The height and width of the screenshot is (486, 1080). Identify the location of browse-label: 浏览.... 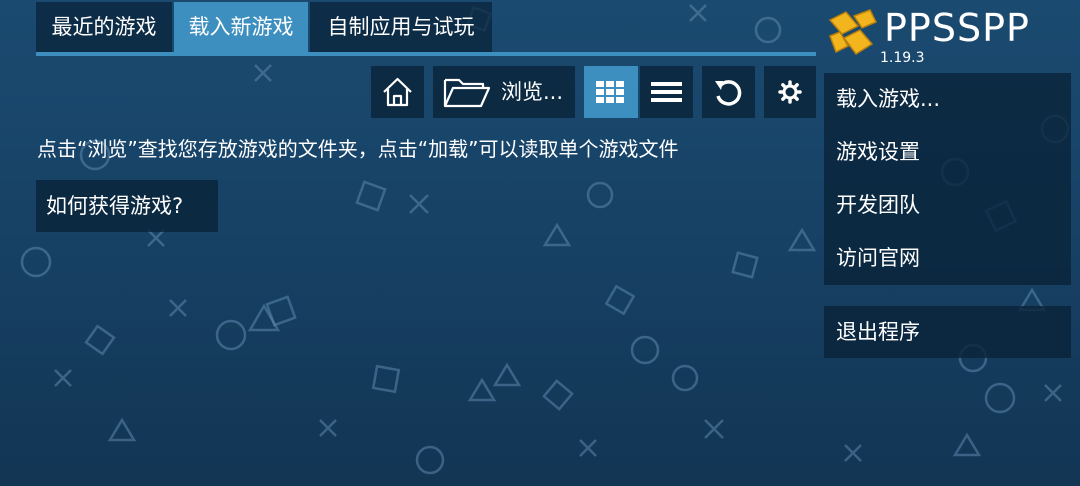
(532, 92).